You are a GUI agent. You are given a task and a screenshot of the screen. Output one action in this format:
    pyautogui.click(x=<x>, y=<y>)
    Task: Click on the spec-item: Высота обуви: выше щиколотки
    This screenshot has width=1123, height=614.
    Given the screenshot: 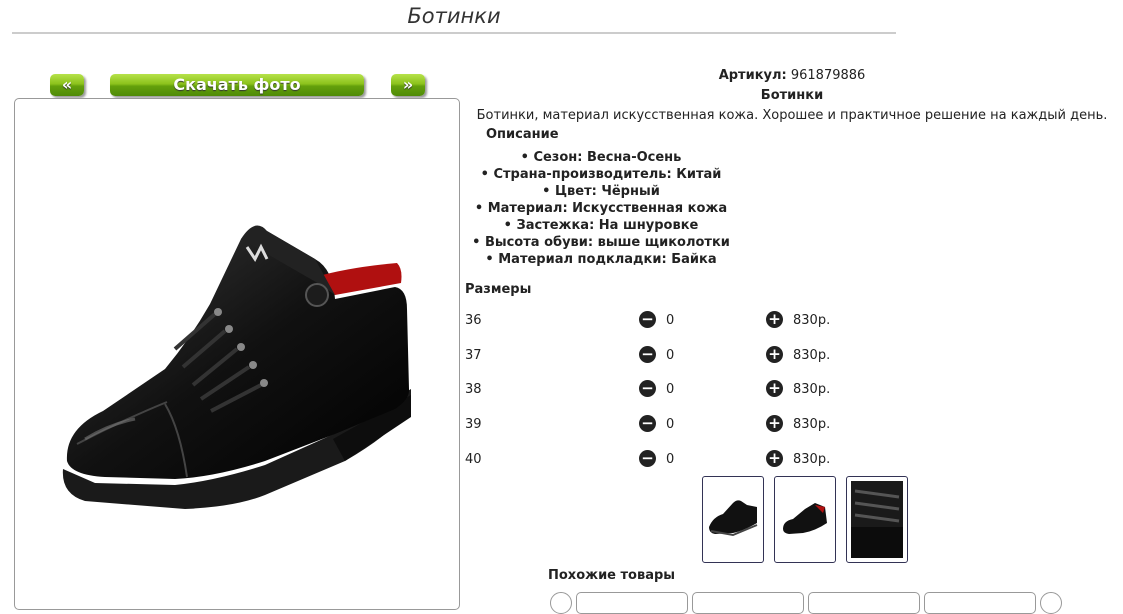 What is the action you would take?
    pyautogui.click(x=601, y=242)
    